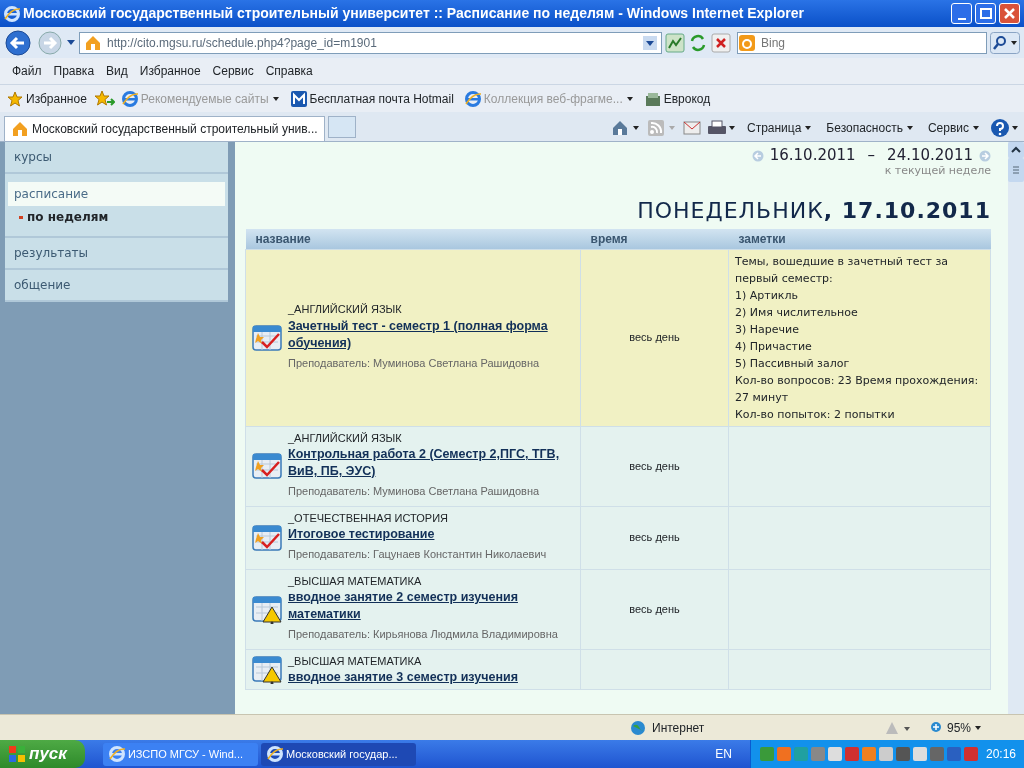 The width and height of the screenshot is (1024, 768). What do you see at coordinates (170, 71) in the screenshot?
I see `menu-item: Избранное` at bounding box center [170, 71].